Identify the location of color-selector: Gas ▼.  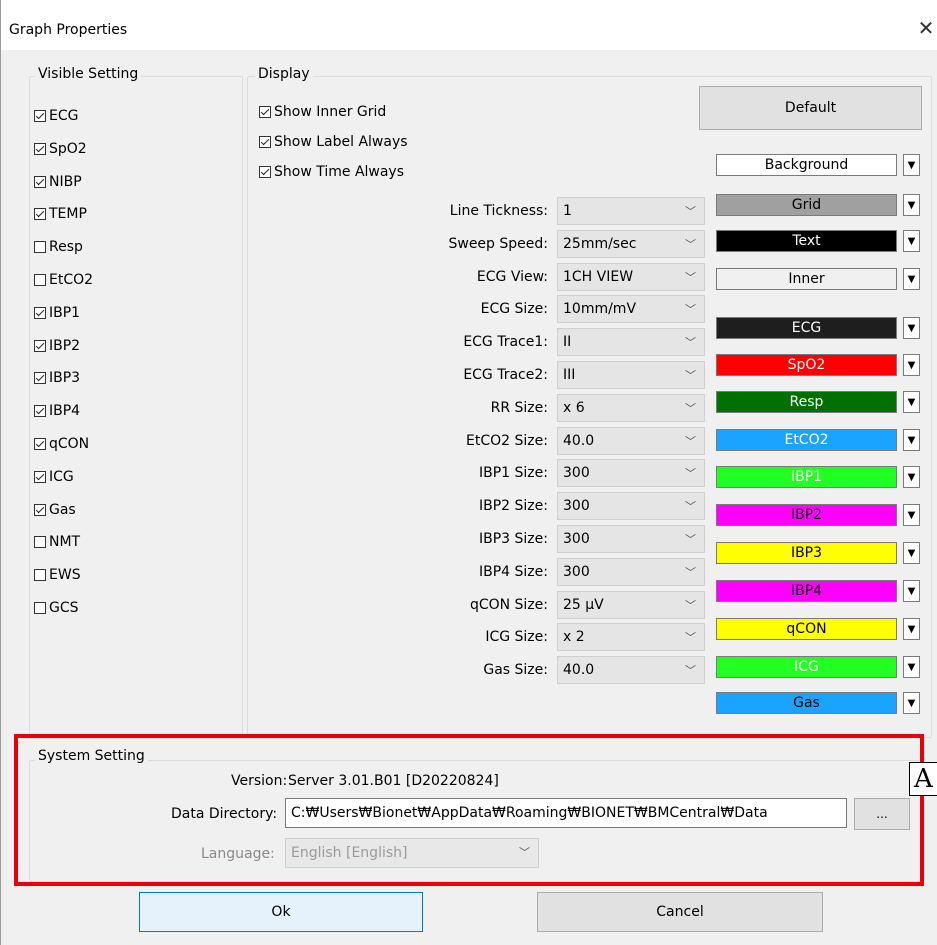
(819, 703).